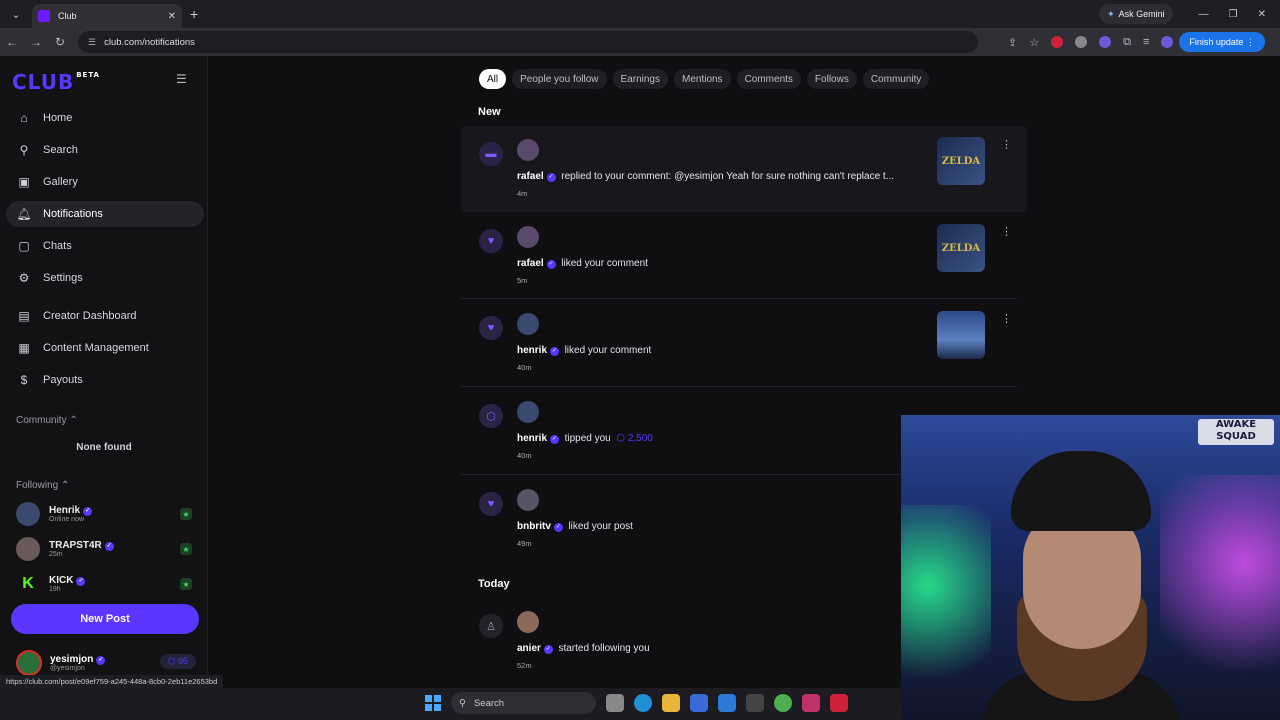 The height and width of the screenshot is (720, 1280). Describe the element at coordinates (640, 79) in the screenshot. I see `filter-earnings: Earnings` at that location.